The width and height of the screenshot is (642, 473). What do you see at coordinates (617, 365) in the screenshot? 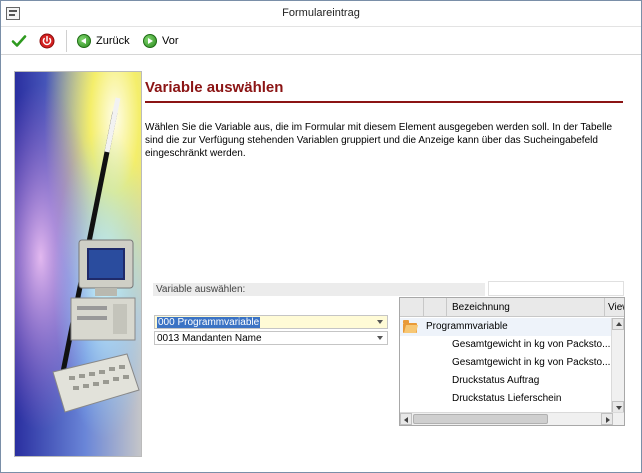
I see `vertical-scrollbar` at bounding box center [617, 365].